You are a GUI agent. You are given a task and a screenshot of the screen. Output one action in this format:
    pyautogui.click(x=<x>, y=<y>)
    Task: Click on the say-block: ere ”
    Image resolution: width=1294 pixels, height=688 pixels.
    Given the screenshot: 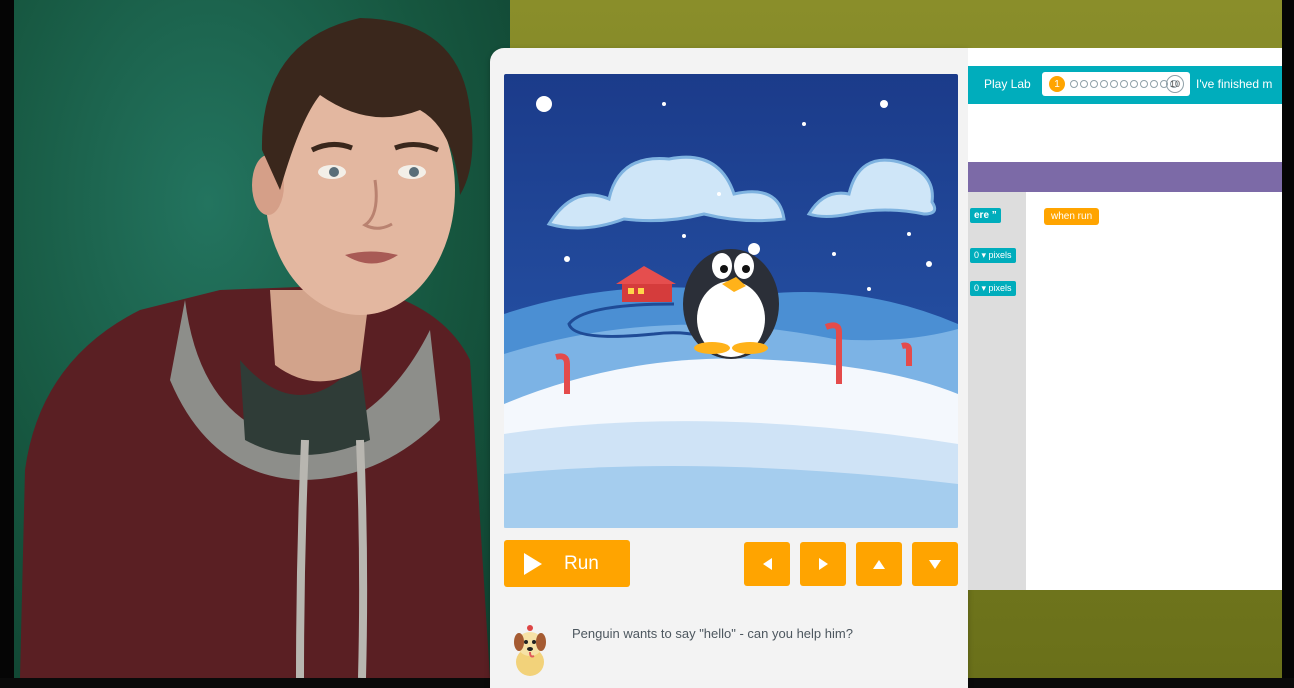 What is the action you would take?
    pyautogui.click(x=985, y=215)
    